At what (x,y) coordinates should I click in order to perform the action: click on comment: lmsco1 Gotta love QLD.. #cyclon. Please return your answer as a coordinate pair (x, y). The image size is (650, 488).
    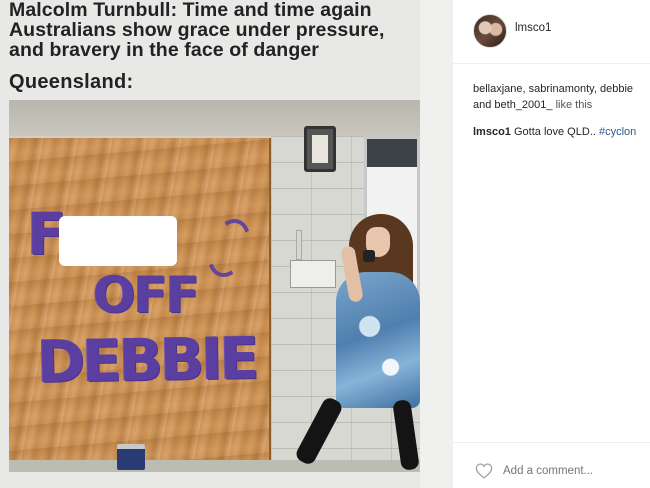
    Looking at the image, I should click on (561, 132).